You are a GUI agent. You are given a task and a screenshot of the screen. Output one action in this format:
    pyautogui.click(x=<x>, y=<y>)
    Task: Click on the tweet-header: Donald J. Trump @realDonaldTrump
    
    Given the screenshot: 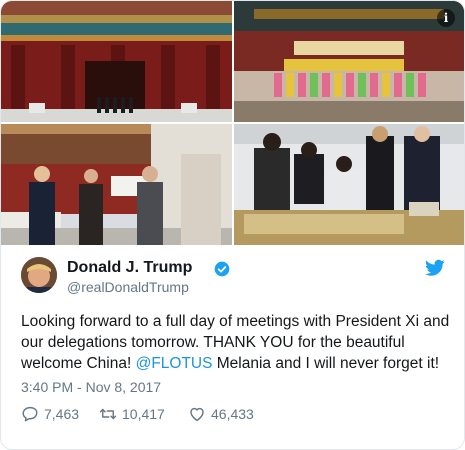 What is the action you would take?
    pyautogui.click(x=234, y=277)
    